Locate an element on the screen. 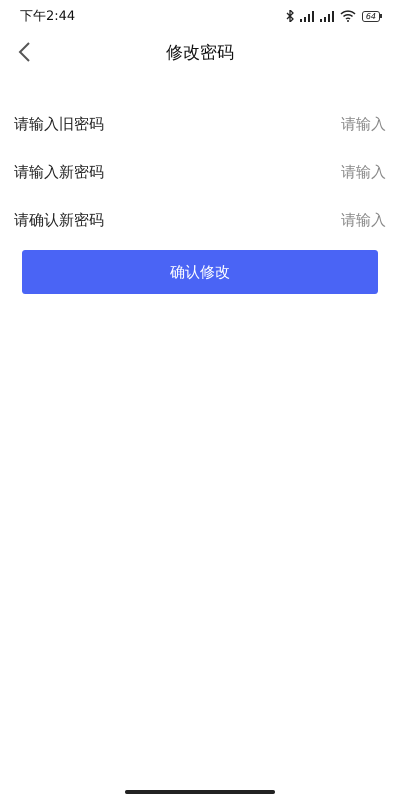 Image resolution: width=400 pixels, height=800 pixels. battery-icon: 64 is located at coordinates (372, 16).